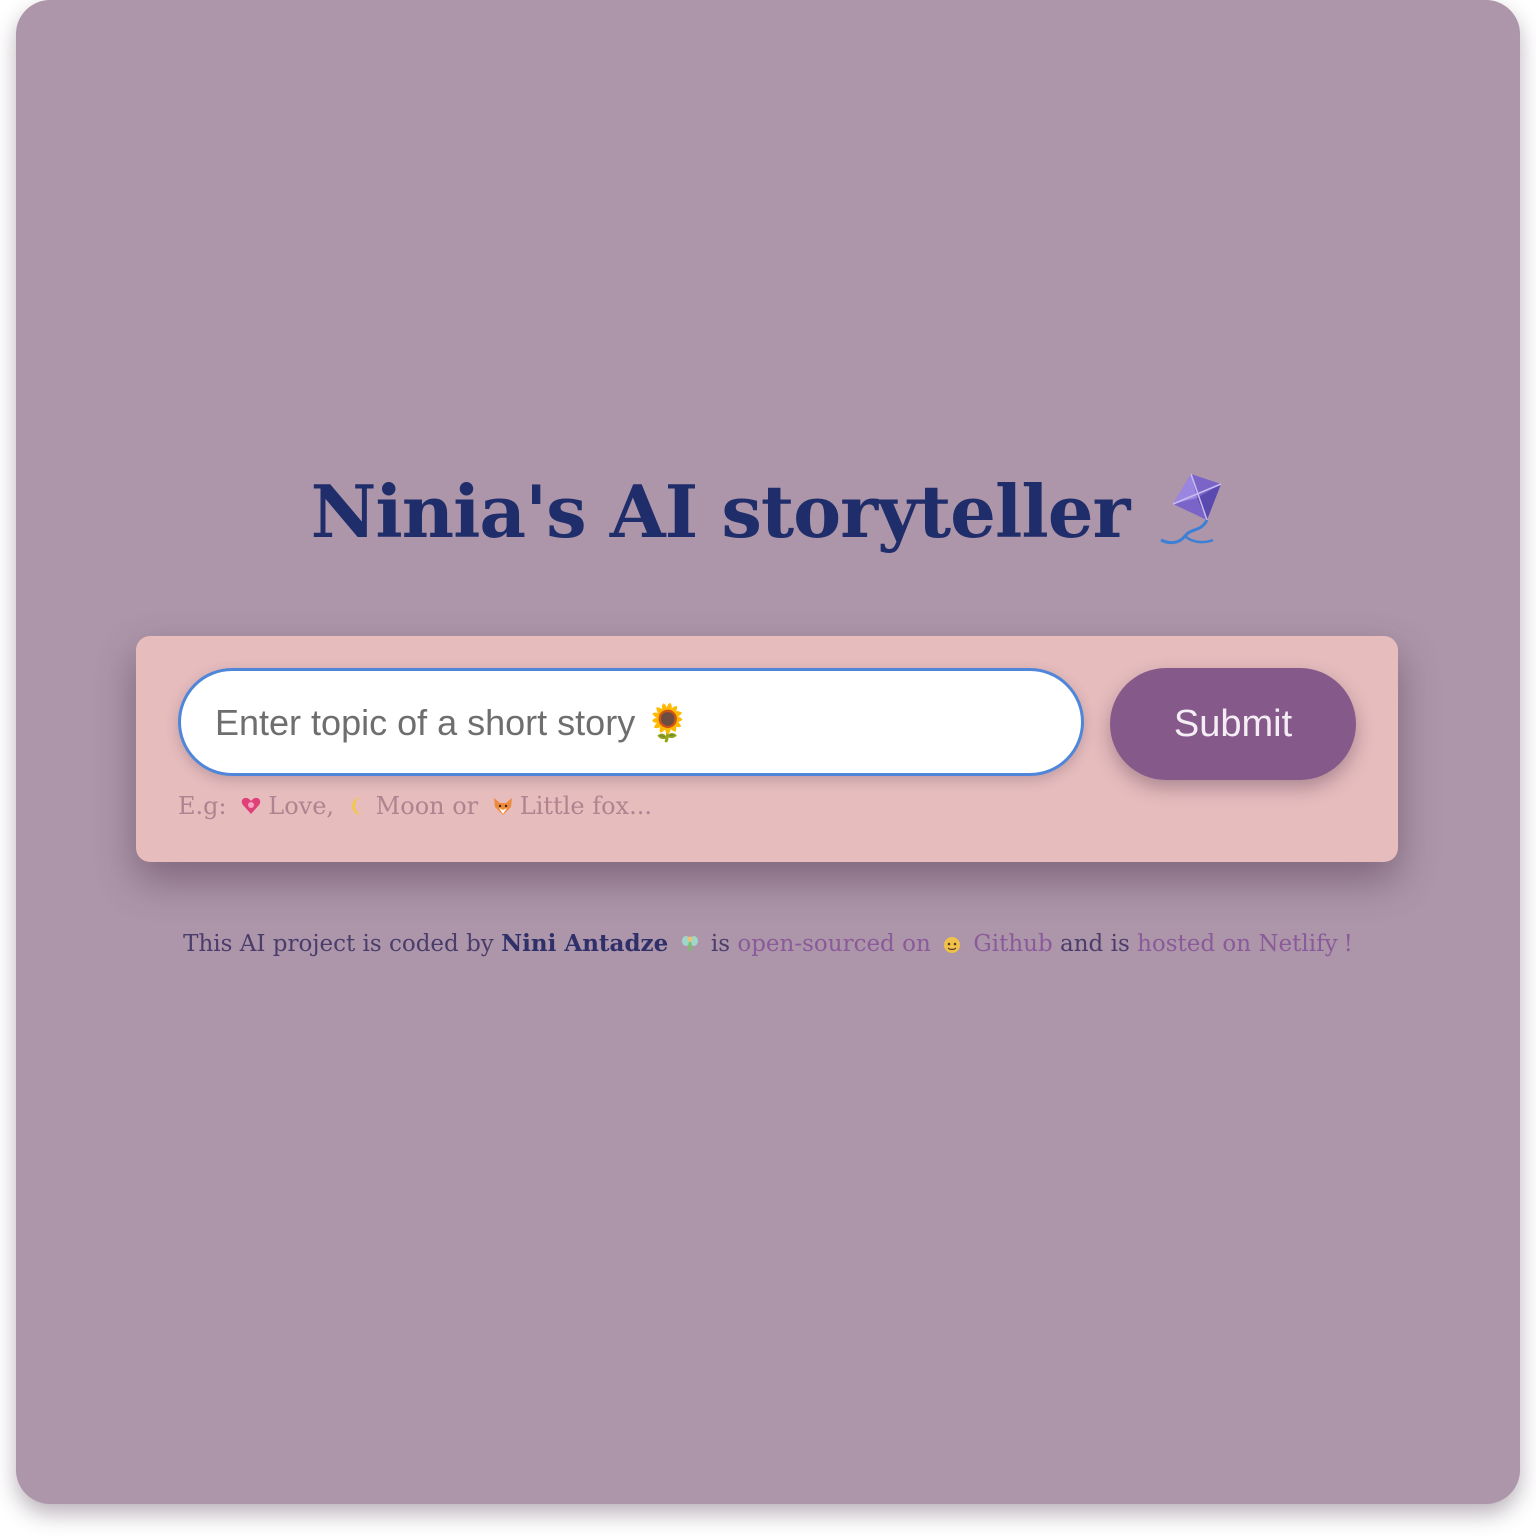 The width and height of the screenshot is (1536, 1536). I want to click on footer-text-exclaim: !, so click(1348, 944).